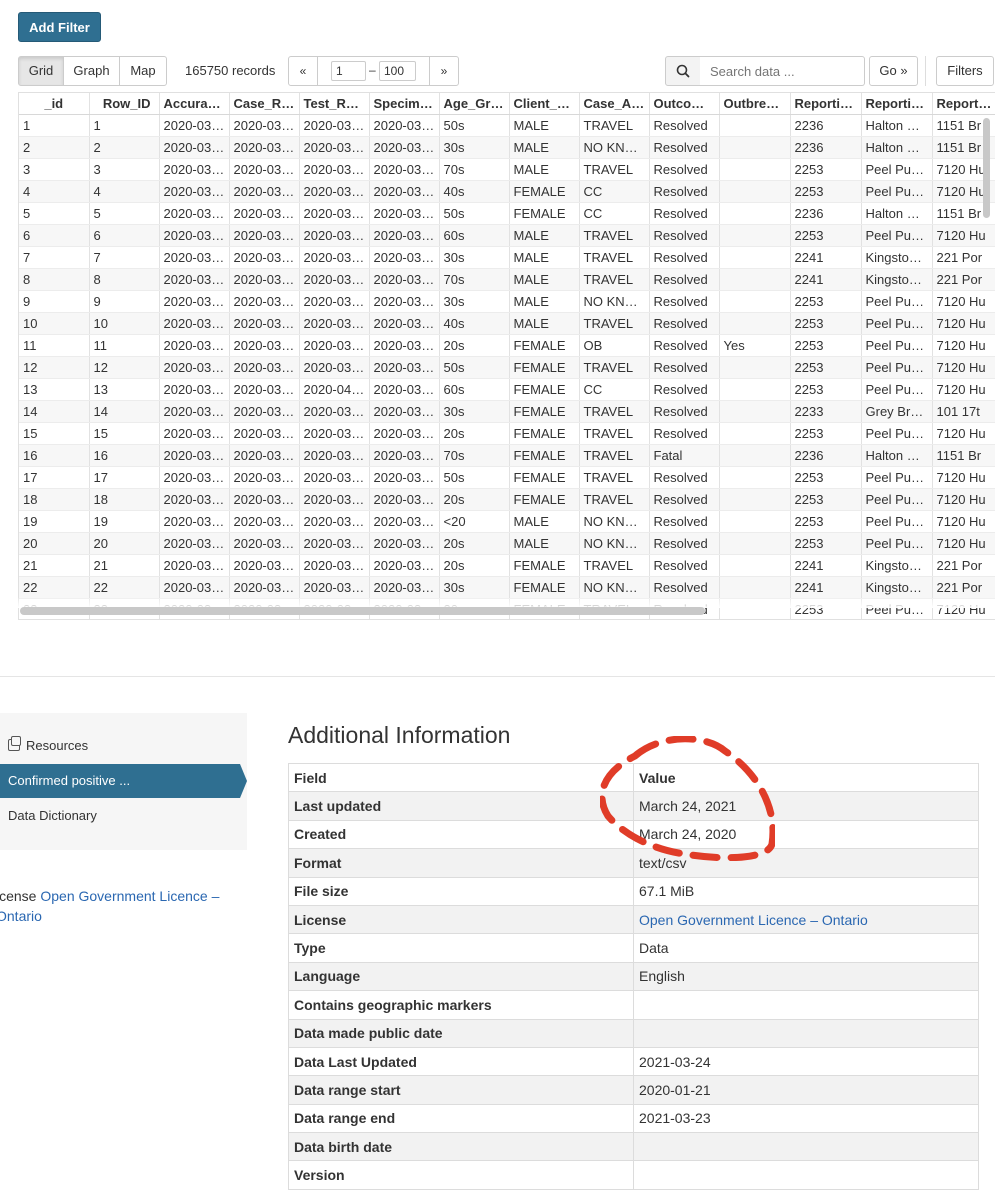  What do you see at coordinates (41, 71) in the screenshot?
I see `tab-grid: Grid` at bounding box center [41, 71].